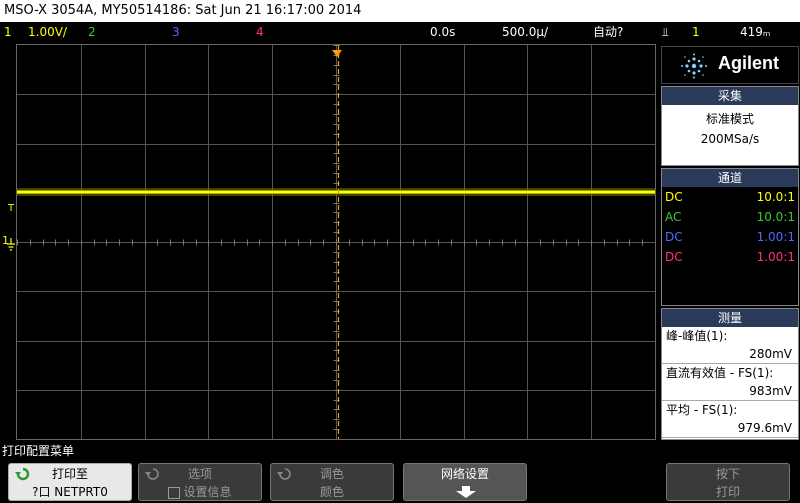  I want to click on measurement-label: 频率(1):, so click(689, 447).